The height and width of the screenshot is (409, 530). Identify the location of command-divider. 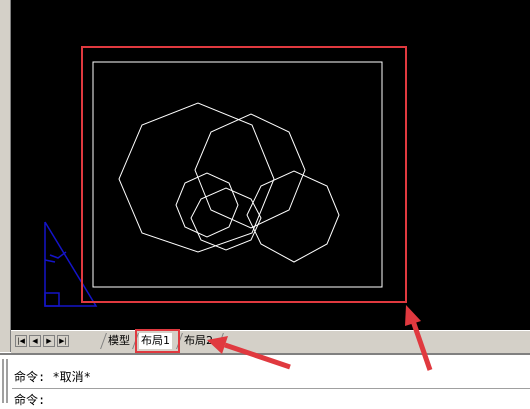
(271, 388).